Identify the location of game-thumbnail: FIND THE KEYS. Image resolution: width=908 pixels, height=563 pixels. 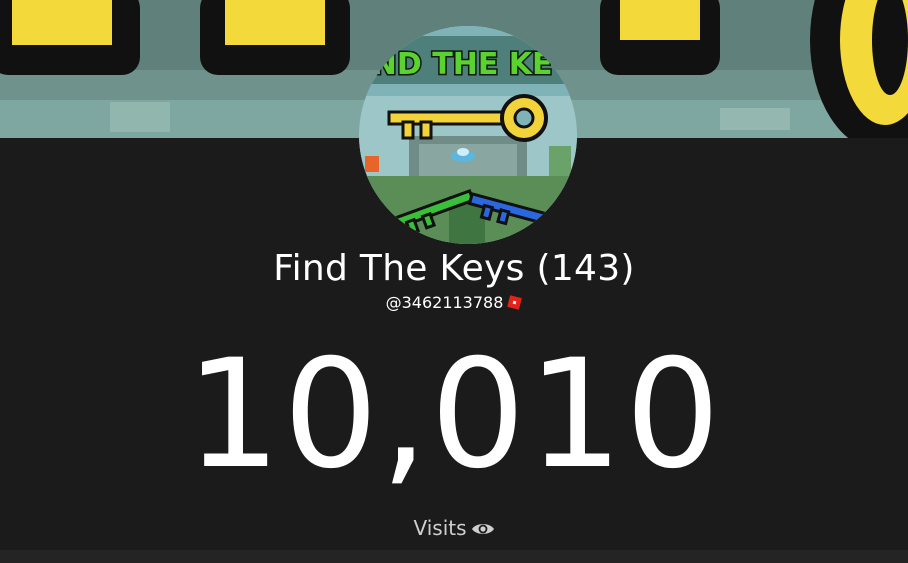
(468, 135).